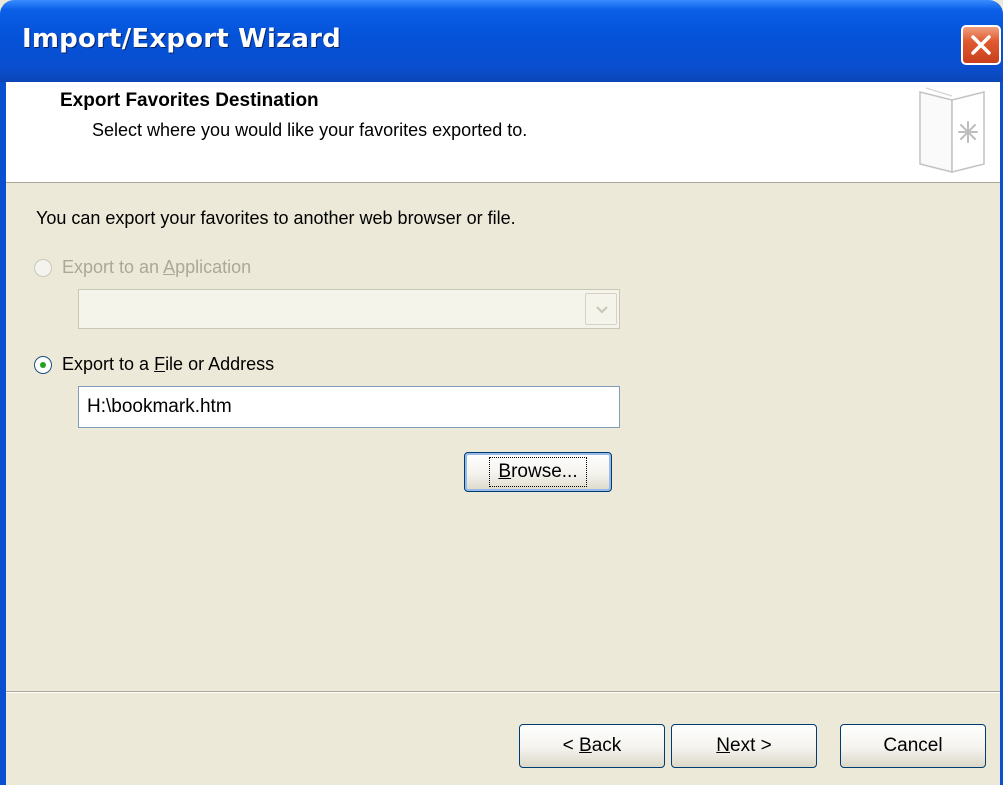 This screenshot has height=785, width=1003. What do you see at coordinates (349, 309) in the screenshot?
I see `application-select` at bounding box center [349, 309].